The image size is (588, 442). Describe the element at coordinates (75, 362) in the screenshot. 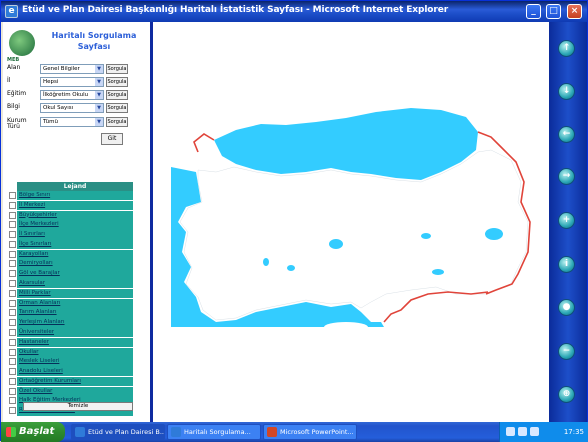

I see `legend-item-label: Meslek Liseleri` at that location.